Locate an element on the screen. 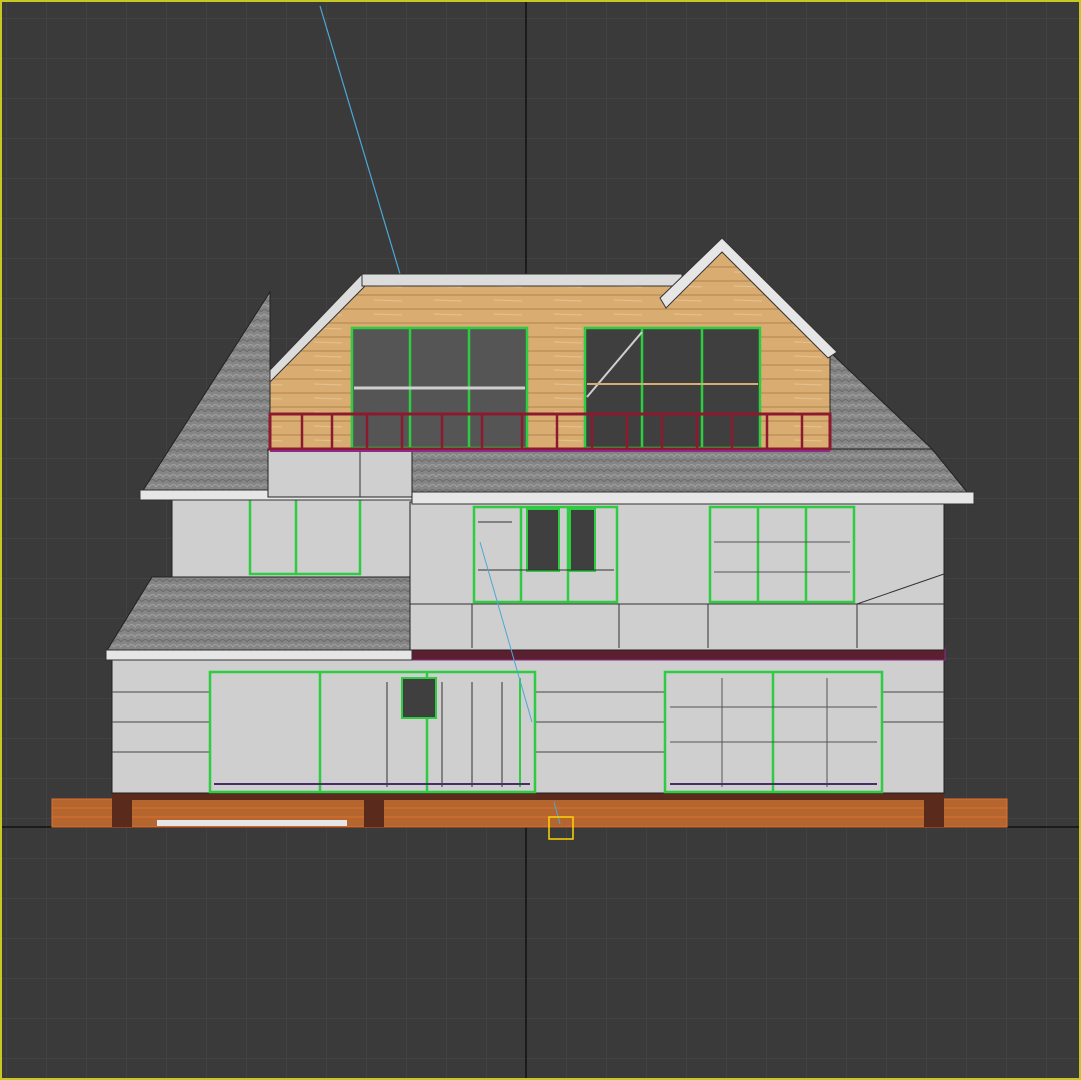  second-window-center is located at coordinates (545, 554).